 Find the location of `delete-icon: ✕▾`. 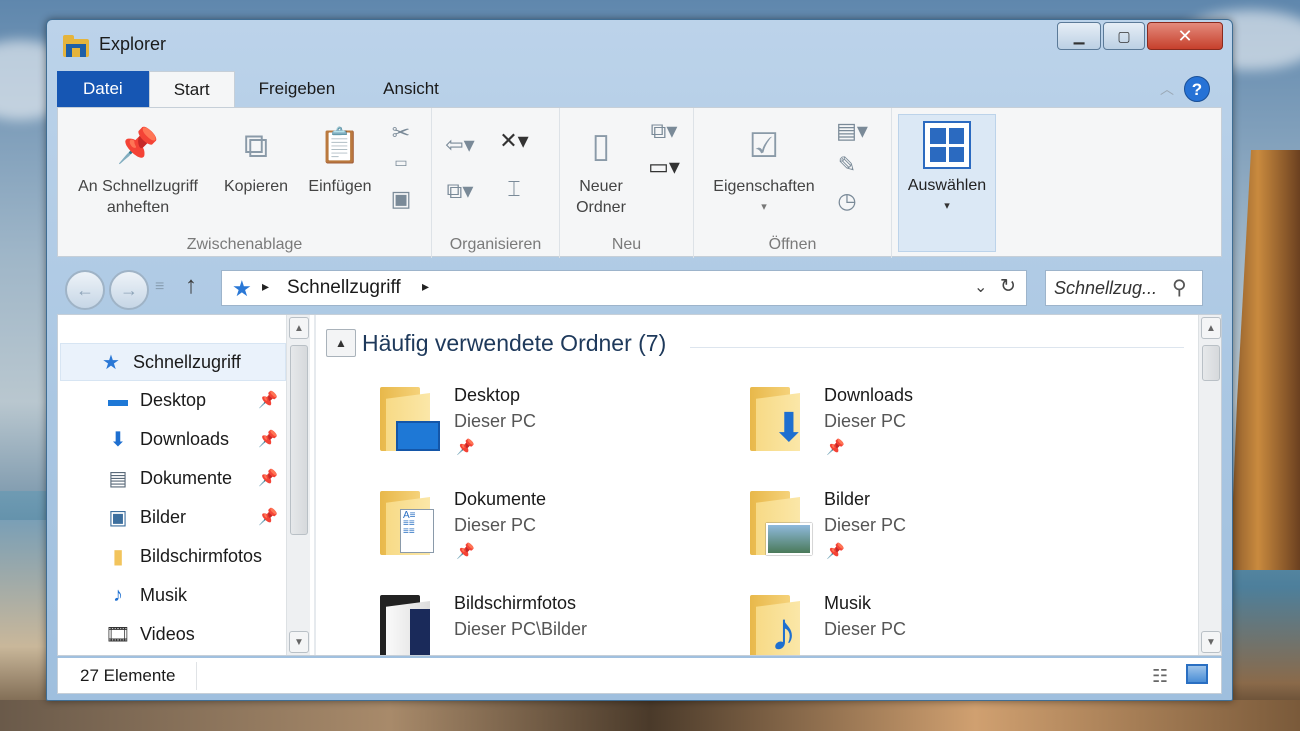

delete-icon: ✕▾ is located at coordinates (514, 141).